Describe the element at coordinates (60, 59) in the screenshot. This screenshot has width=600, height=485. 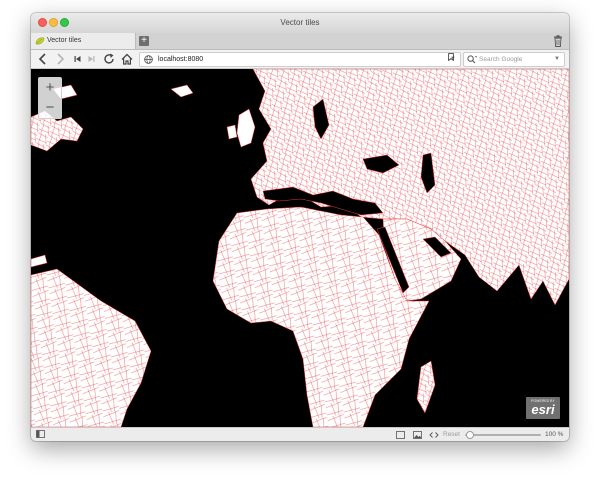
I see `forward-icon` at that location.